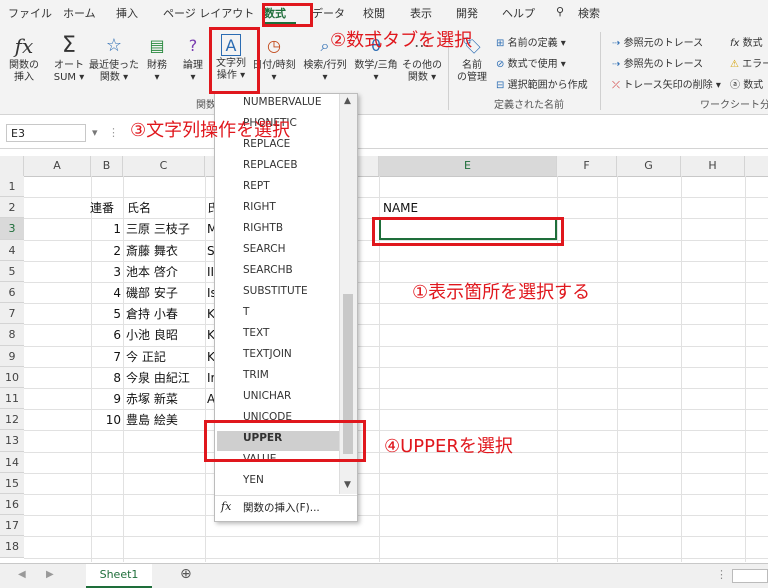 The height and width of the screenshot is (588, 768). I want to click on cell-no: 8, so click(106, 378).